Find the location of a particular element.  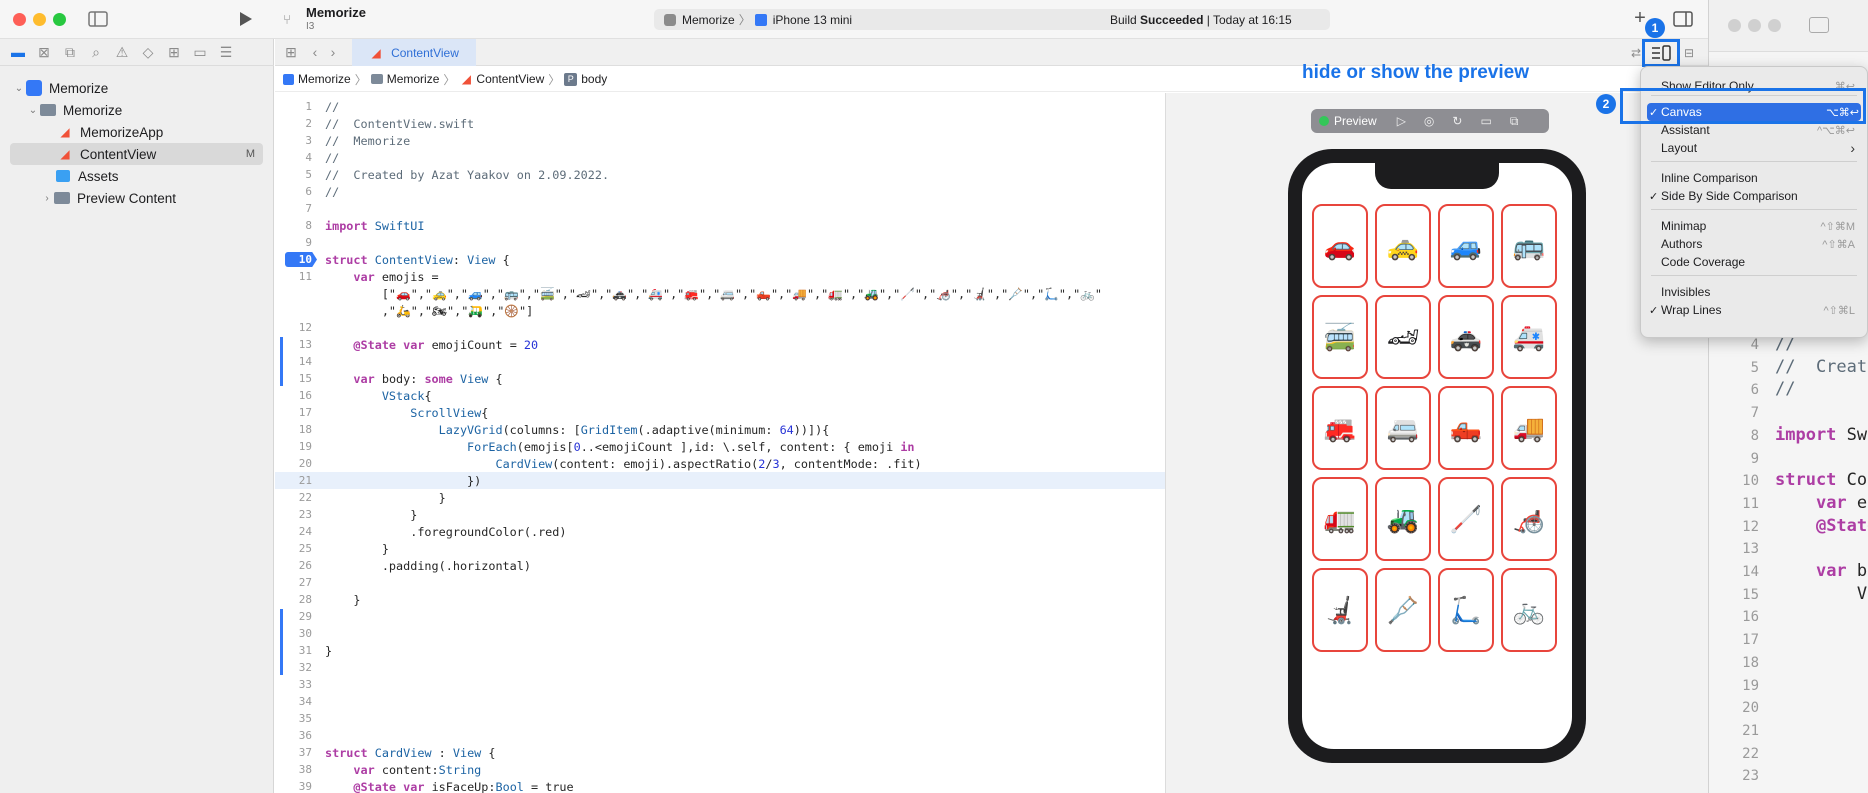

zoom-window-button is located at coordinates (59, 19).